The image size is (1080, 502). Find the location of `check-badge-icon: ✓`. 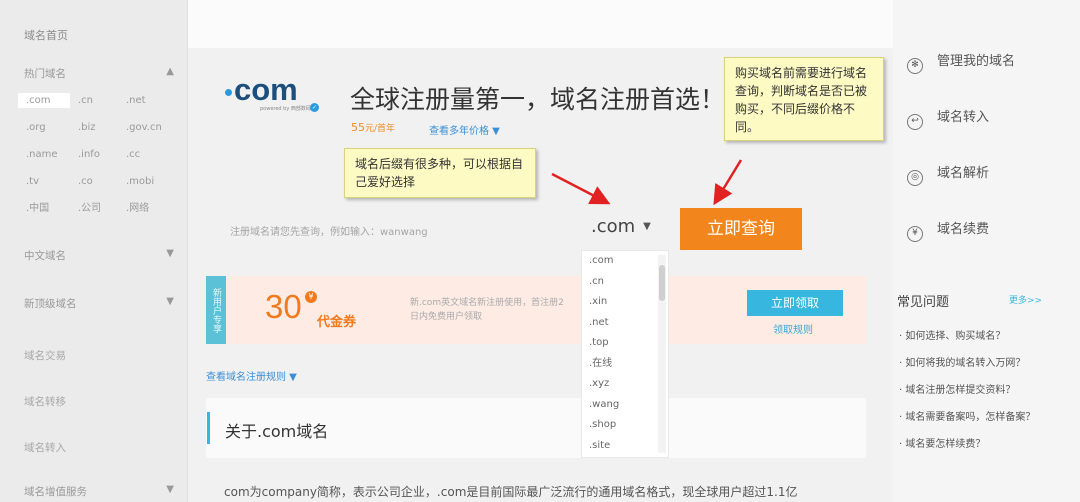

check-badge-icon: ✓ is located at coordinates (314, 107).